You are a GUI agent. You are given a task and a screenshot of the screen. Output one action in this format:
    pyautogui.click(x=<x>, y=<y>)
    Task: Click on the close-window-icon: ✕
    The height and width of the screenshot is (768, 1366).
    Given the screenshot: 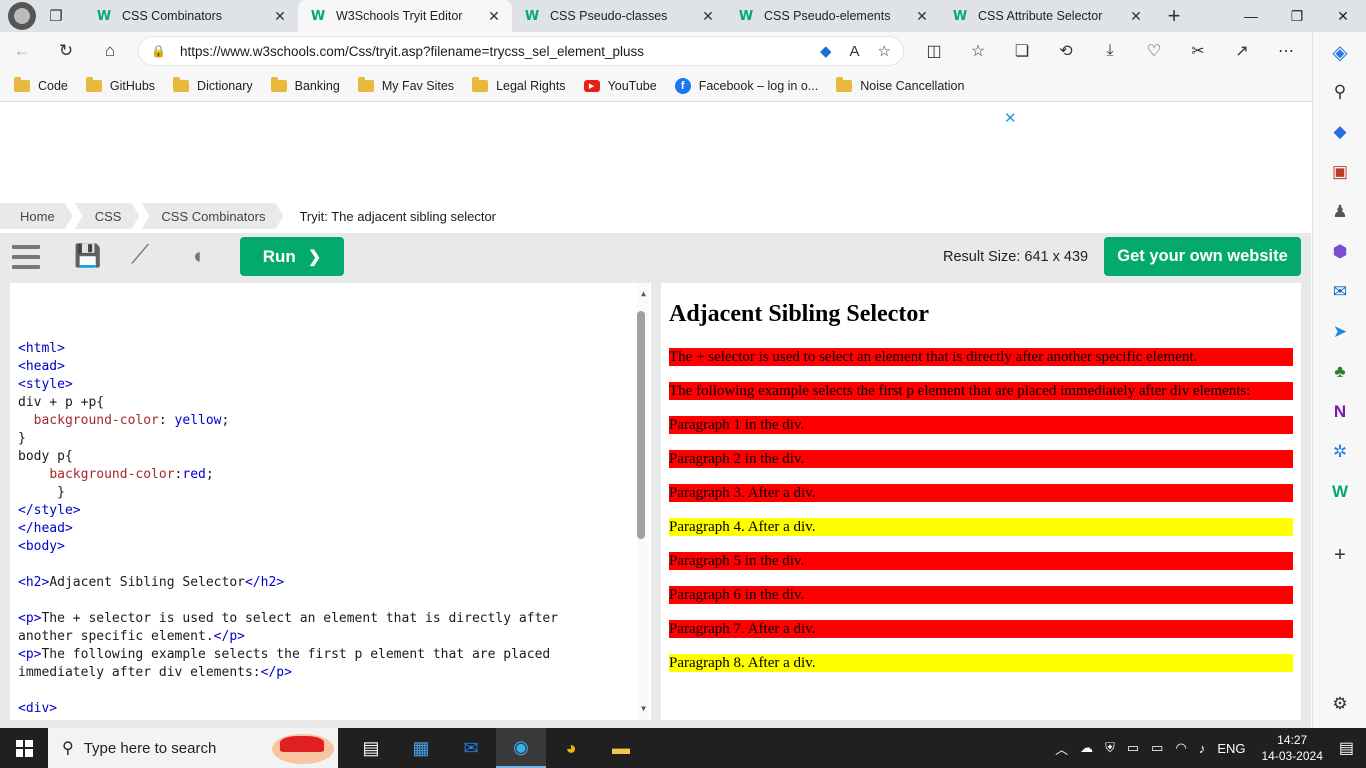 What is the action you would take?
    pyautogui.click(x=1343, y=16)
    